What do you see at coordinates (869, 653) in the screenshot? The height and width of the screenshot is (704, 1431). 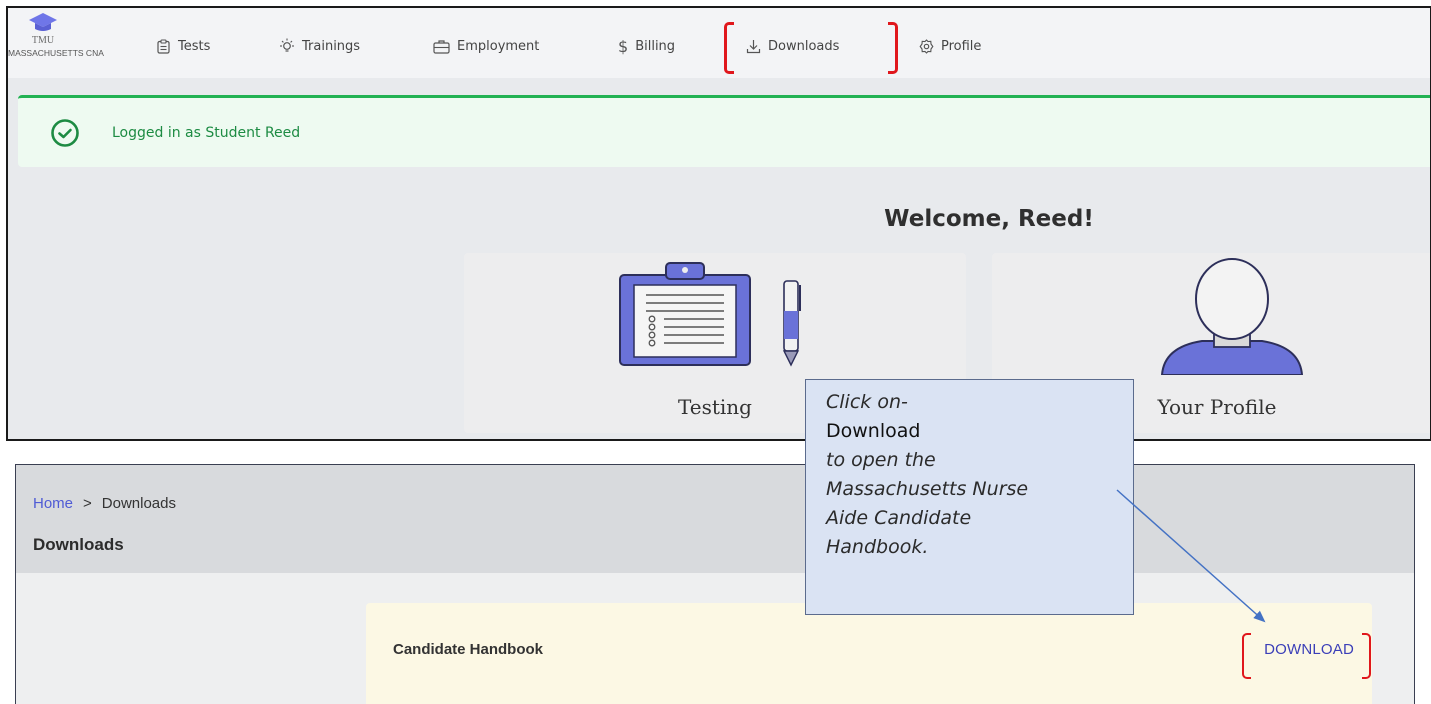 I see `download-item-candidate-handbook: Candidate Handbook DOWNLOAD` at bounding box center [869, 653].